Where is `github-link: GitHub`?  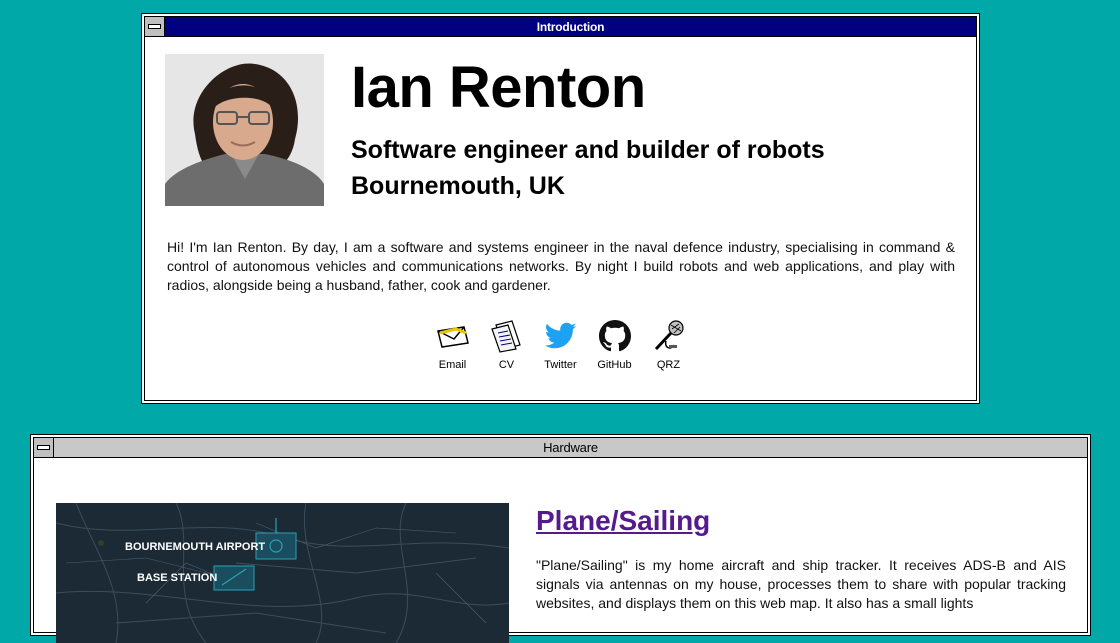 github-link: GitHub is located at coordinates (615, 345).